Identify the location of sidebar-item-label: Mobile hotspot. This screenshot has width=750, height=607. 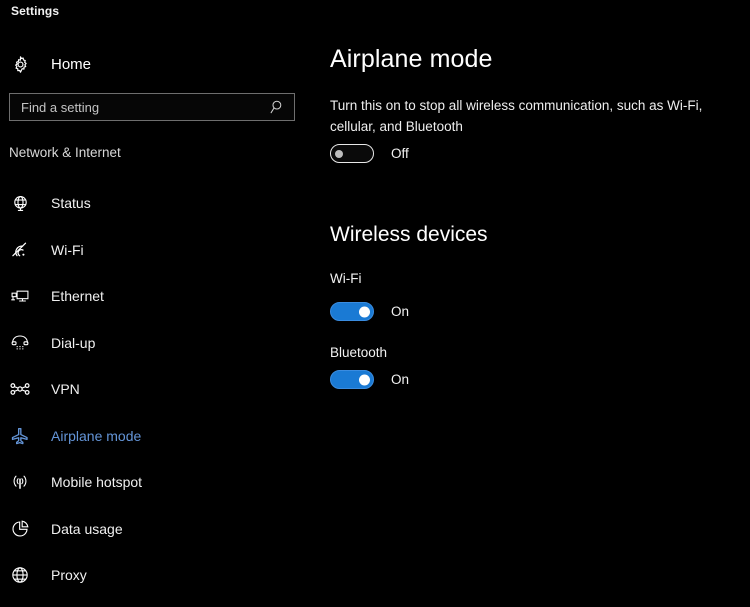
(97, 482).